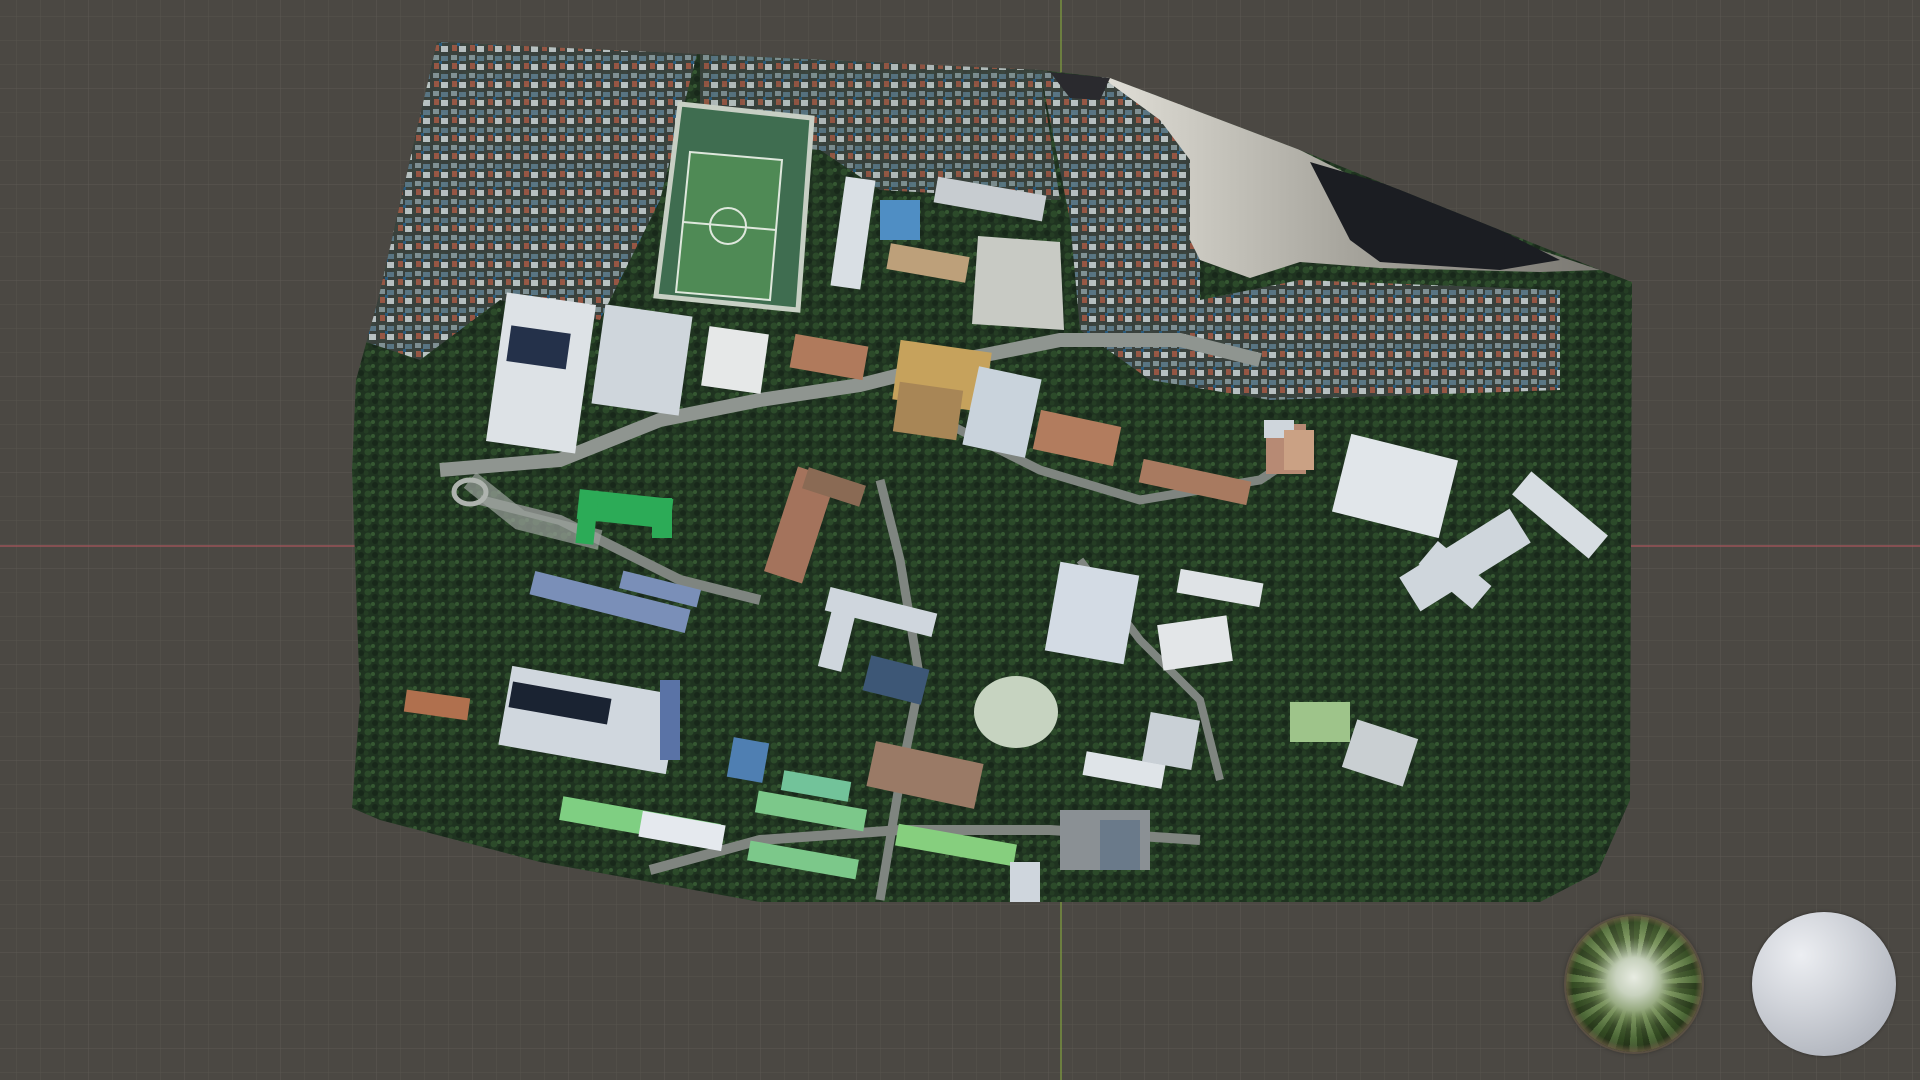 The height and width of the screenshot is (1080, 1920). Describe the element at coordinates (1634, 984) in the screenshot. I see `hdri-environment-sphere` at that location.